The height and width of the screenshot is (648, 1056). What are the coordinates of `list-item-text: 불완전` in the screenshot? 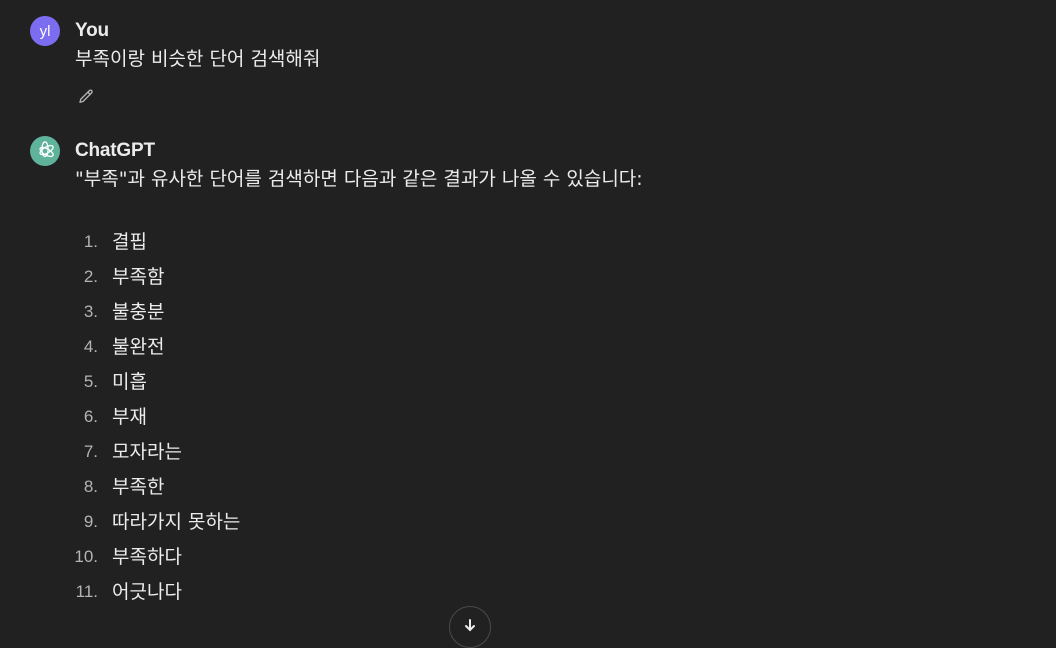 It's located at (138, 347).